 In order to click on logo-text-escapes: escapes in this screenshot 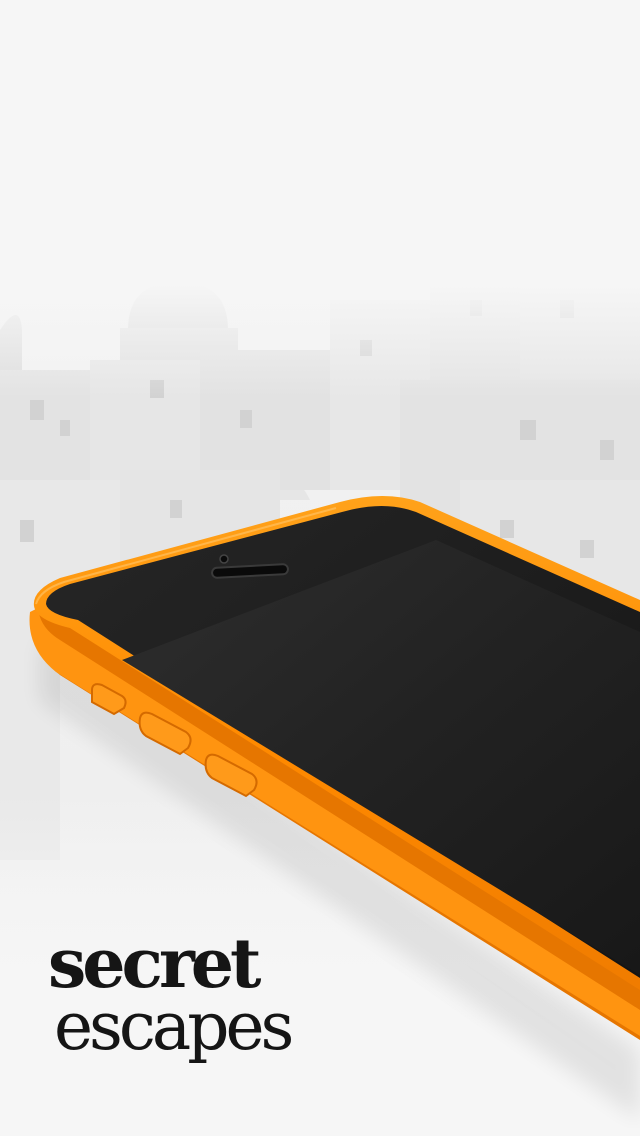, I will do `click(174, 1026)`.